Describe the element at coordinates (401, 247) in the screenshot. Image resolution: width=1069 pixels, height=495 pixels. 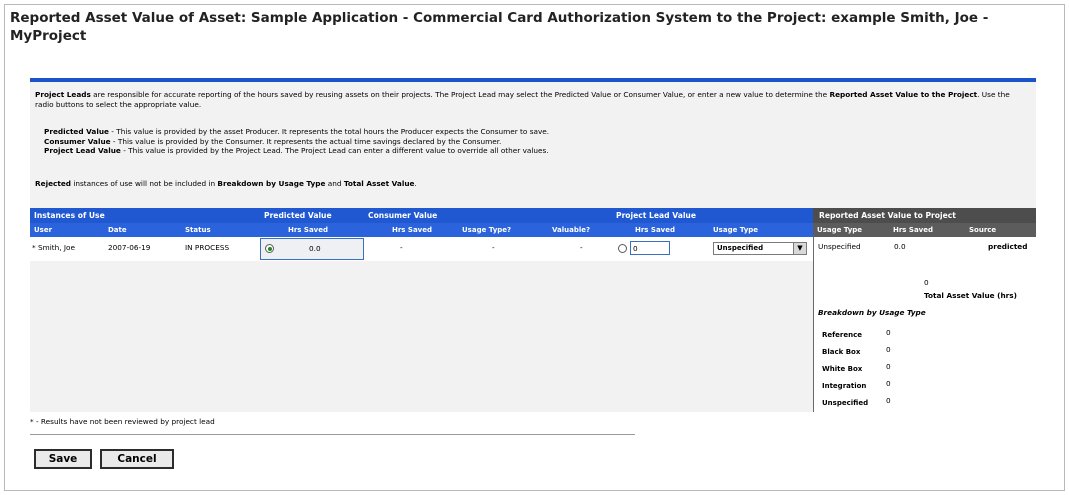
I see `cell-consumer-hrs: -` at that location.